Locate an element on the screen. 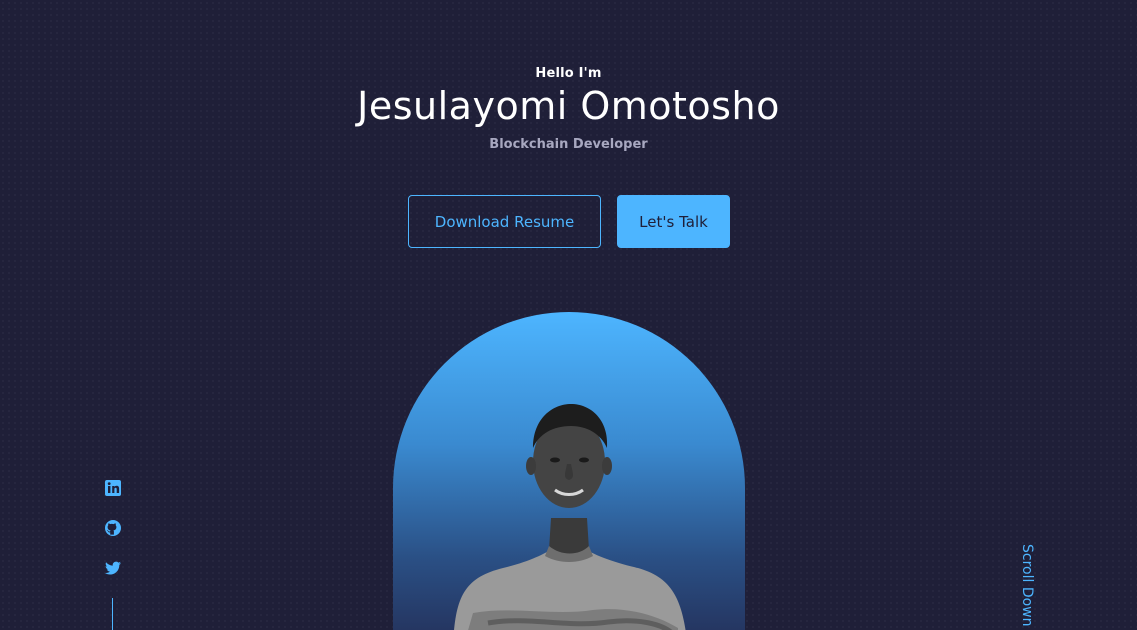  lets-talk-button: Let's Talk is located at coordinates (673, 221).